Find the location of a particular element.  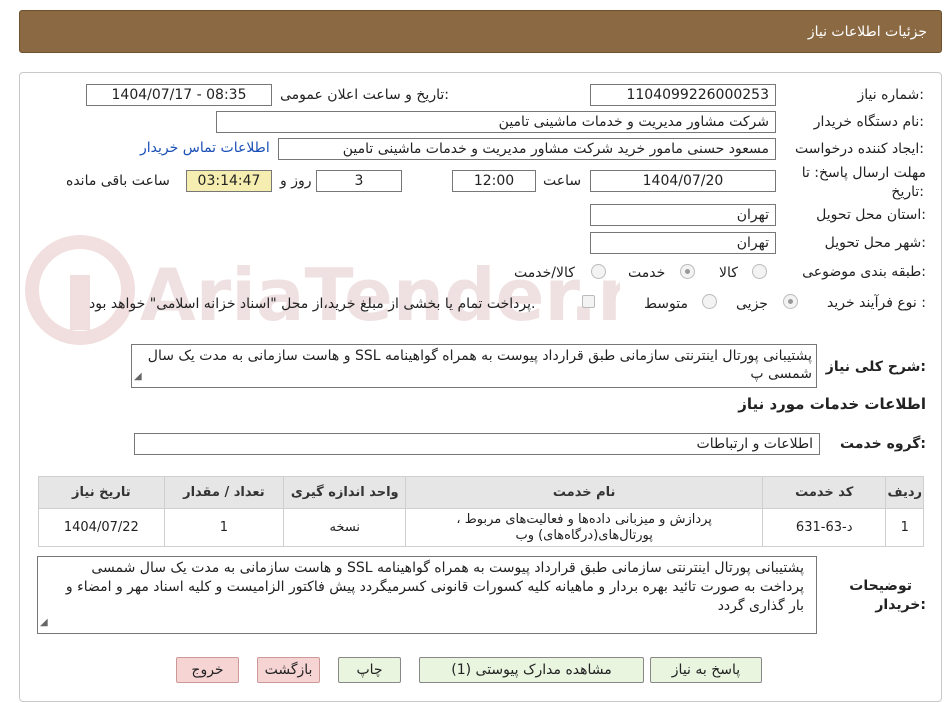

col-header-need-date: تاریخ نیاز is located at coordinates (101, 492).